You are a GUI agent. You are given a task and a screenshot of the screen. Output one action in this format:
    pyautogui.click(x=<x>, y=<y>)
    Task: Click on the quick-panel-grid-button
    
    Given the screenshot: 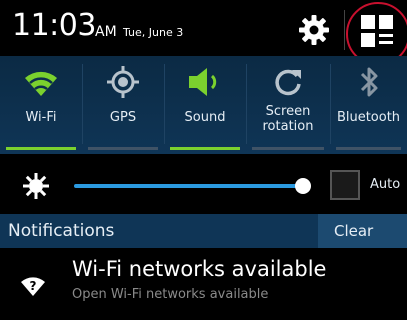 What is the action you would take?
    pyautogui.click(x=377, y=31)
    